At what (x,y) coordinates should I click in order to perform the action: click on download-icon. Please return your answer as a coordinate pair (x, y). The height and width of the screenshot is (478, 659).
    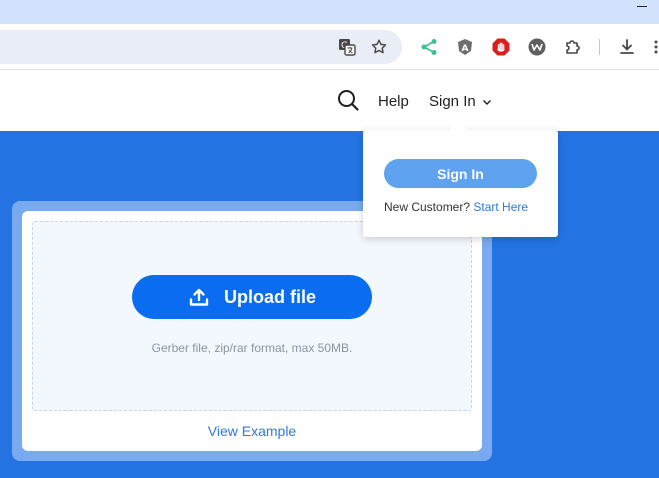
    Looking at the image, I should click on (627, 47).